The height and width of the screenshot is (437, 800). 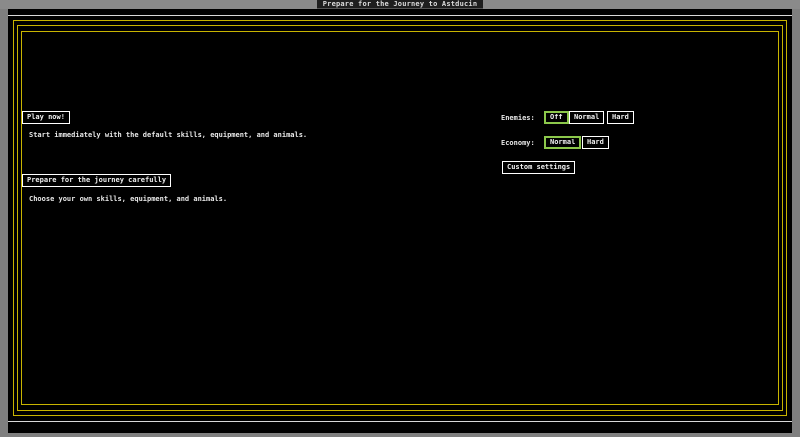 I want to click on window-bottom-edge, so click(x=400, y=435).